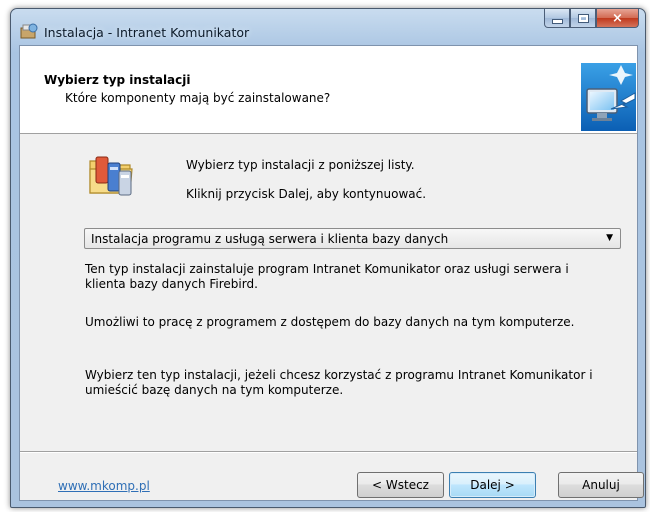  What do you see at coordinates (29, 31) in the screenshot?
I see `installer-app-icon` at bounding box center [29, 31].